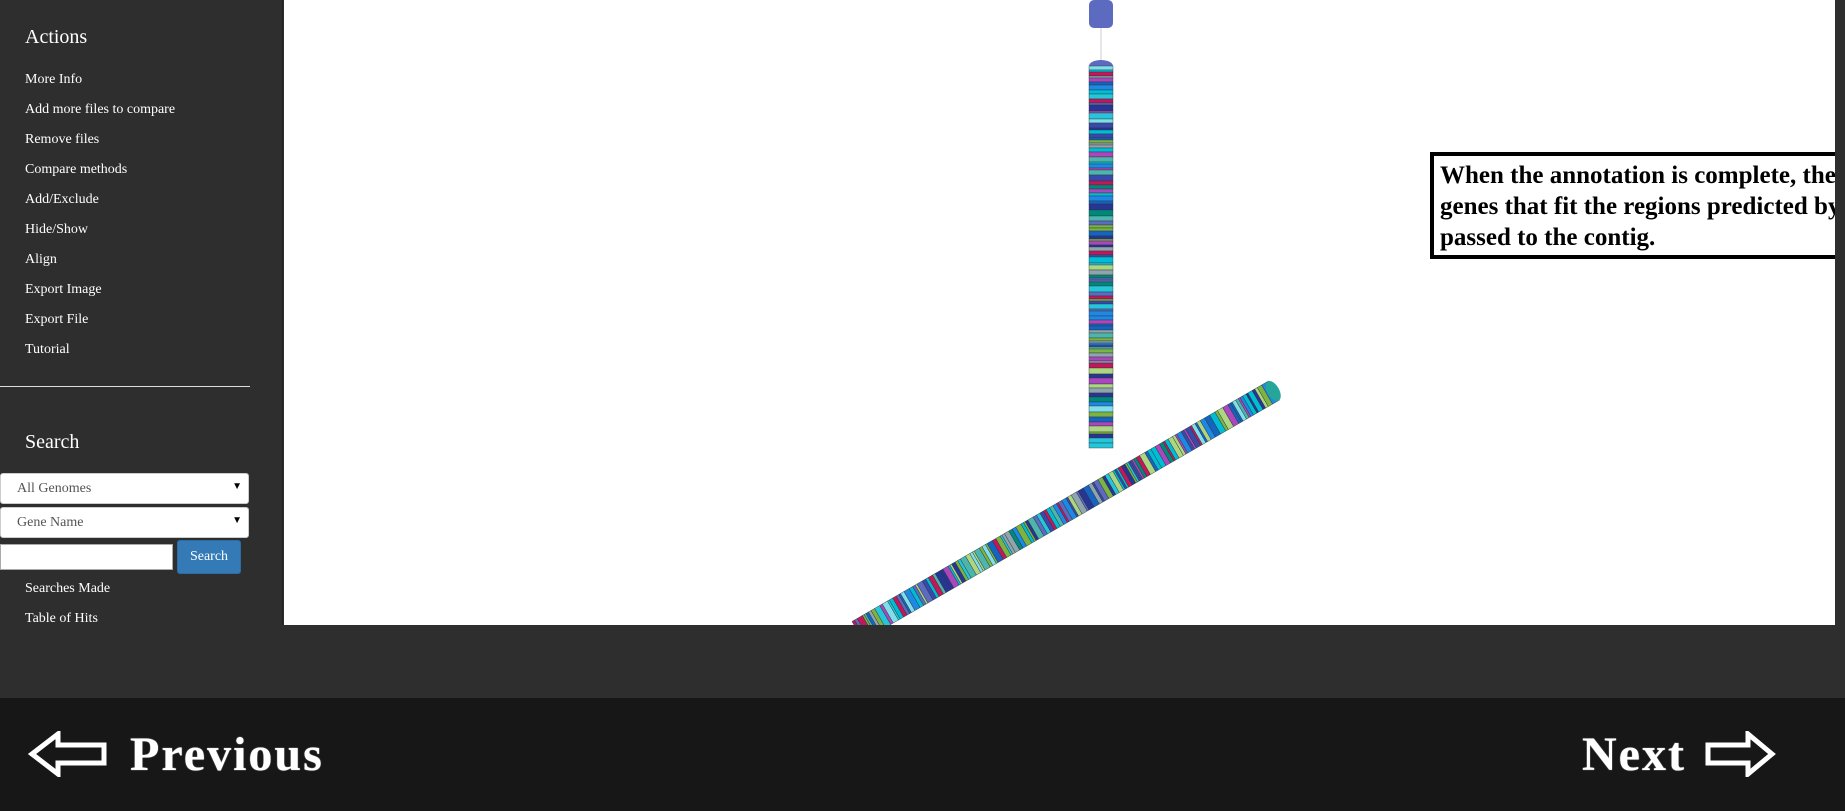 The width and height of the screenshot is (1845, 811). Describe the element at coordinates (61, 619) in the screenshot. I see `table-of-hits-link: Table of Hits` at that location.